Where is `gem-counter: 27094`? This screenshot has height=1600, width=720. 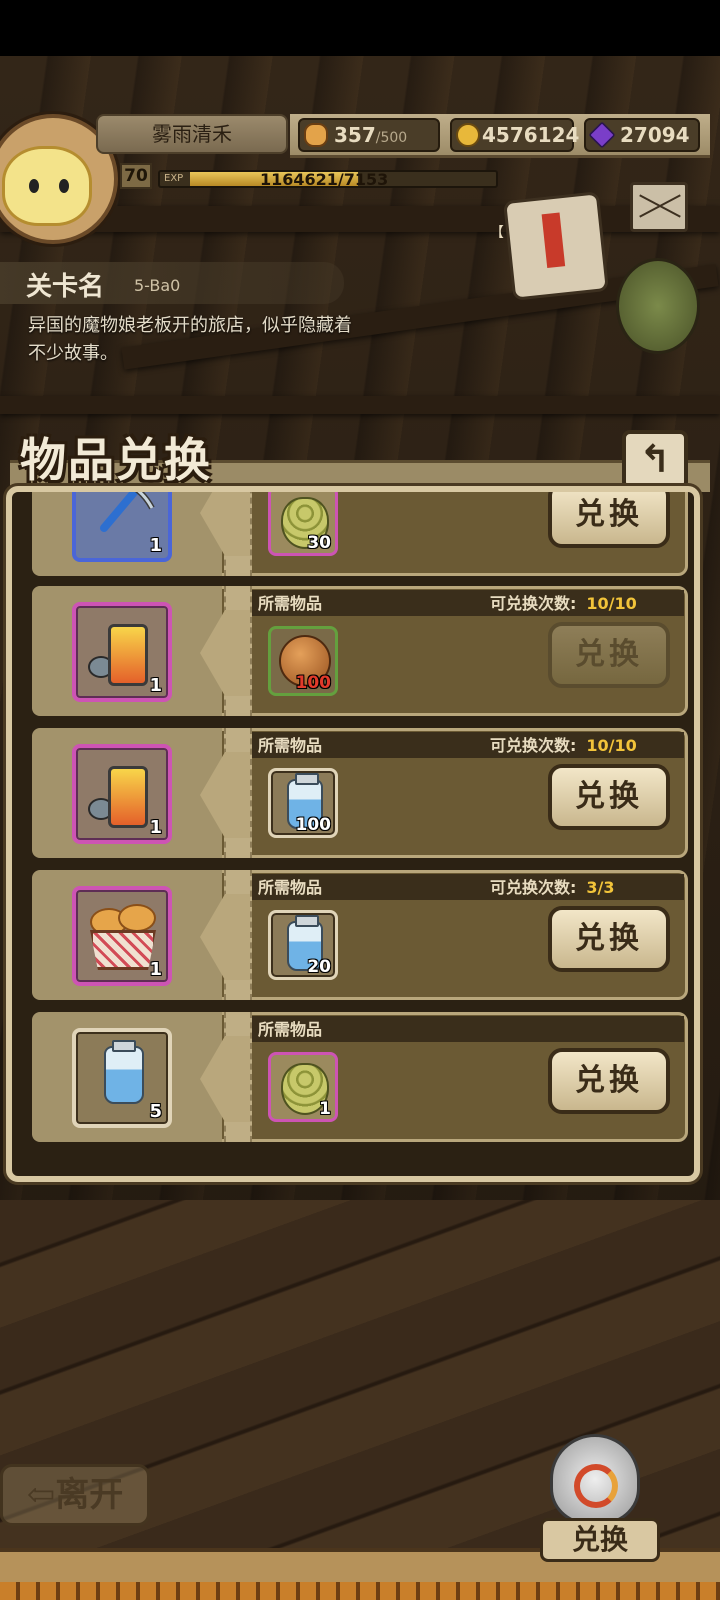
gem-counter: 27094 is located at coordinates (642, 135).